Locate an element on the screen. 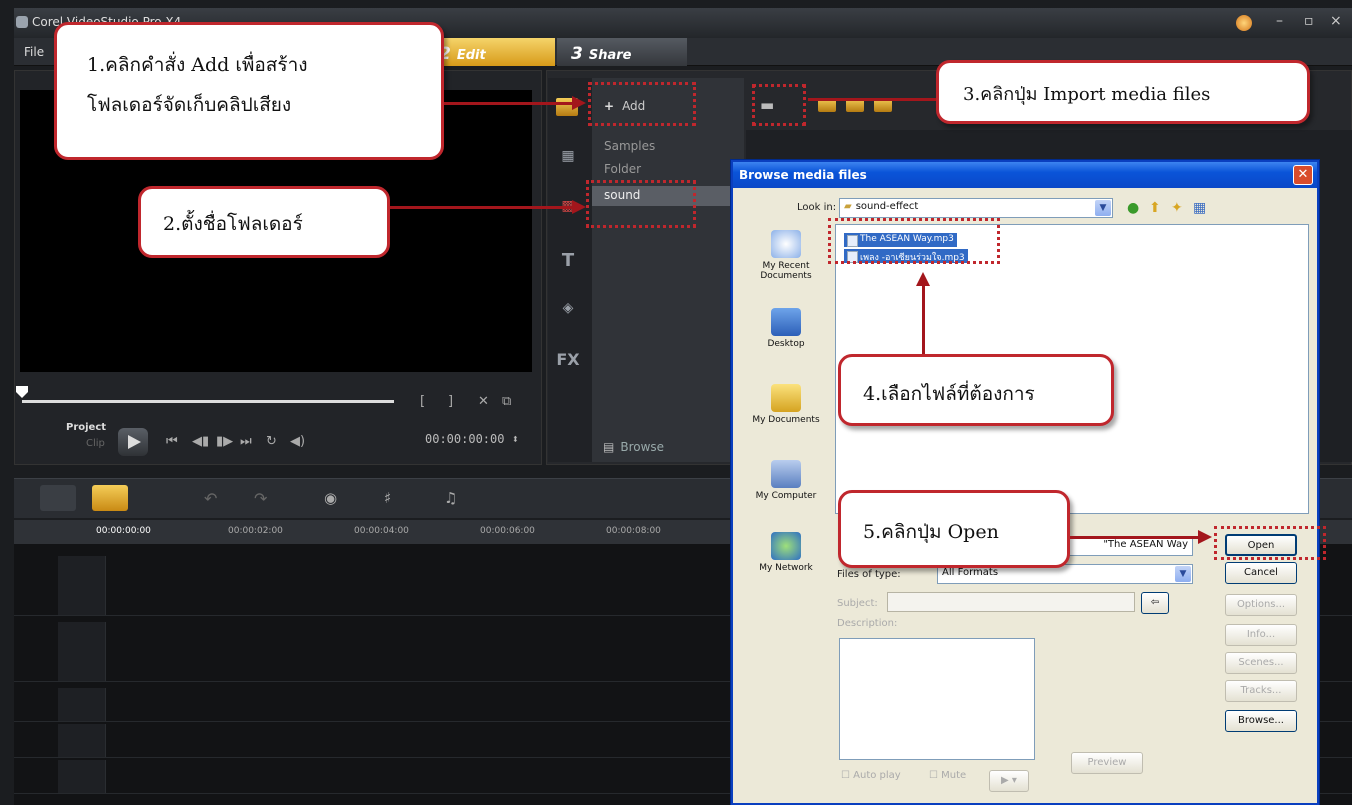 The height and width of the screenshot is (805, 1352). undo-icon: ↶ is located at coordinates (210, 498).